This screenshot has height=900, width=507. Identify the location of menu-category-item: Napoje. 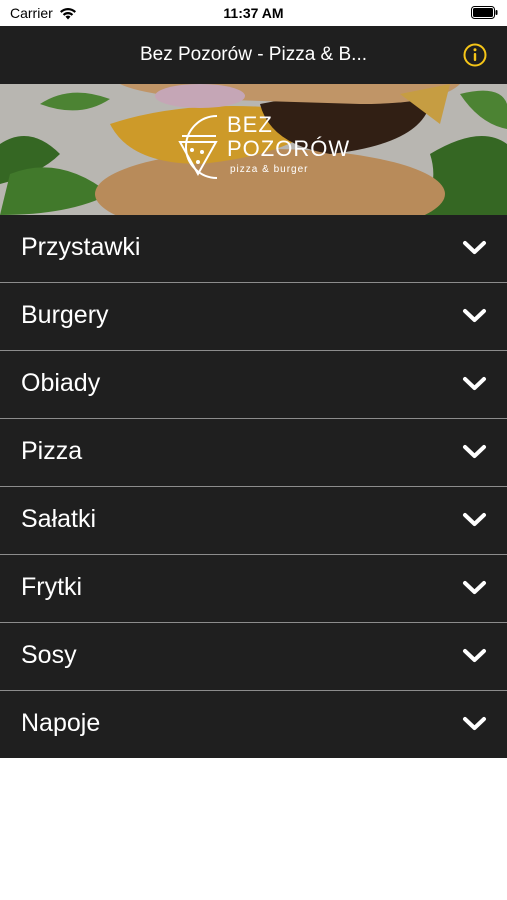
(253, 724).